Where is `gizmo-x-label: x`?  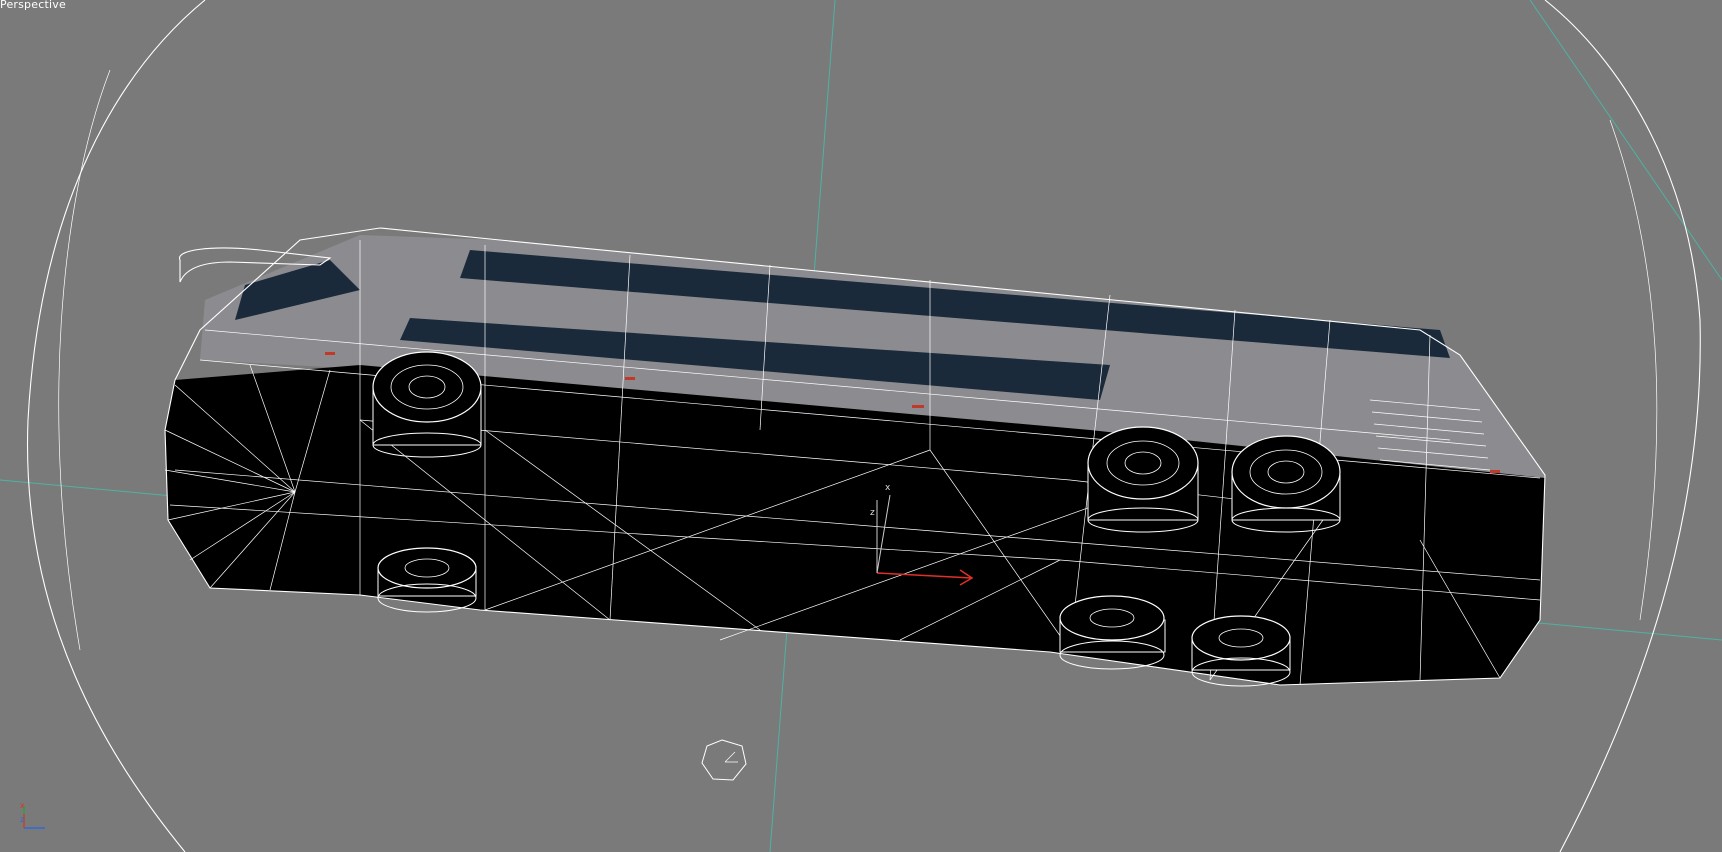 gizmo-x-label: x is located at coordinates (888, 488).